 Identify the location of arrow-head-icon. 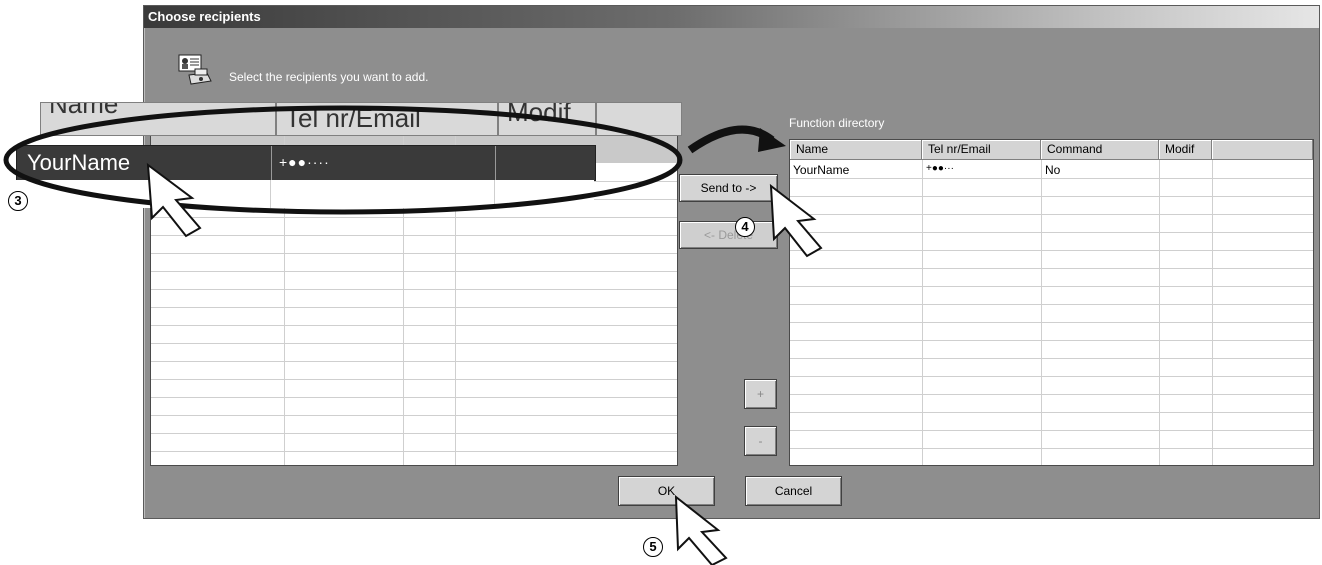
(772, 140).